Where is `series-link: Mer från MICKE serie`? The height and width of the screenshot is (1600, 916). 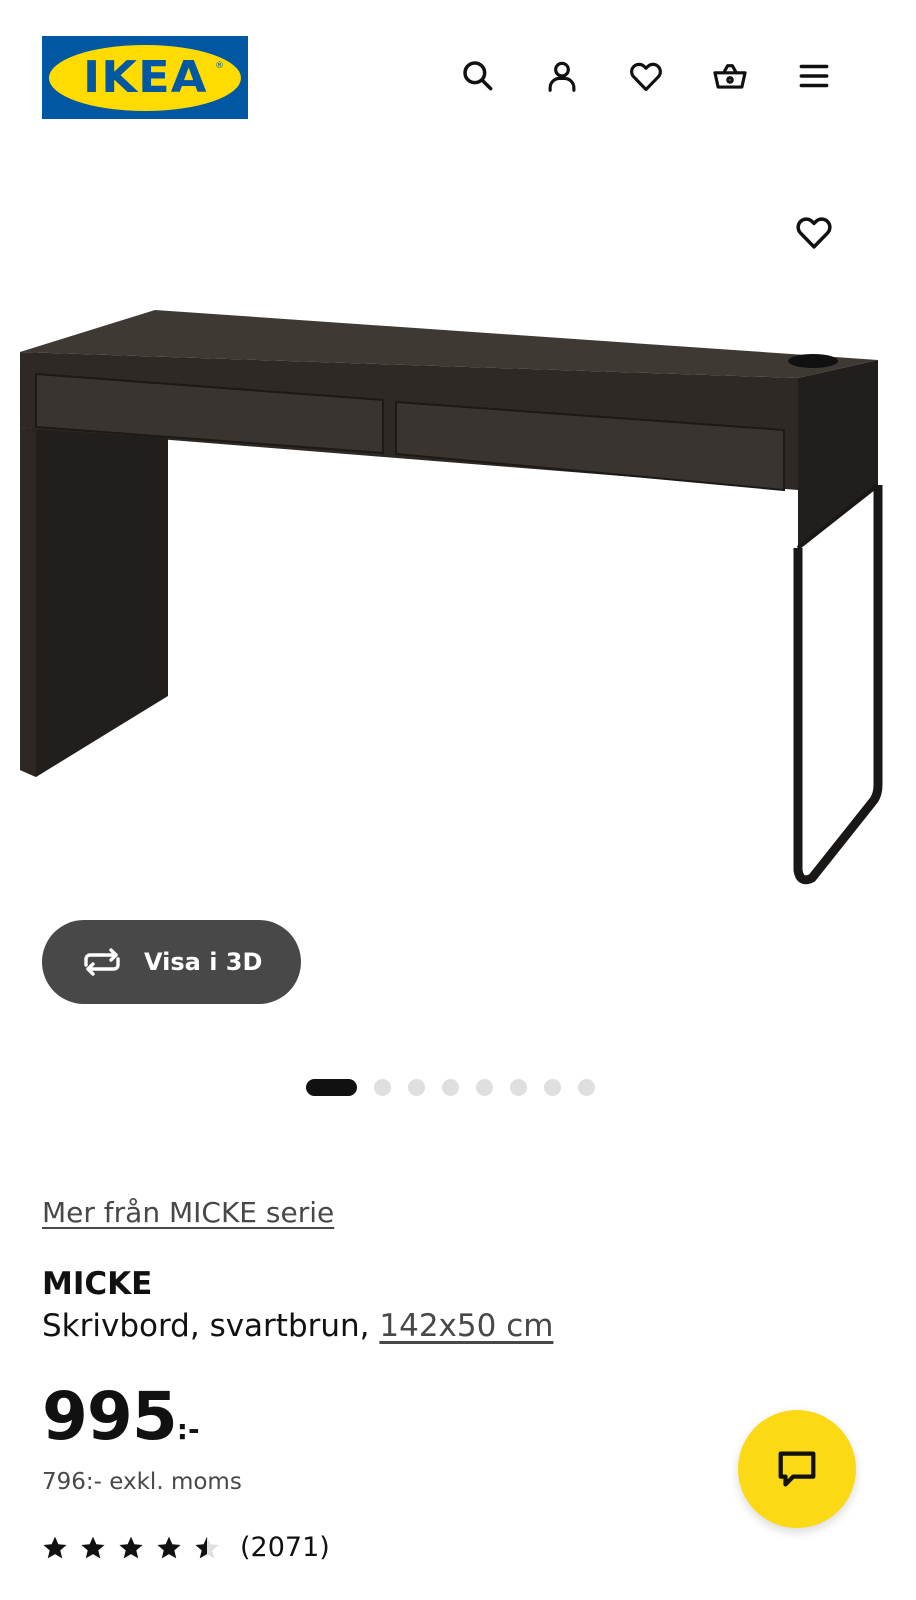 series-link: Mer från MICKE serie is located at coordinates (188, 1212).